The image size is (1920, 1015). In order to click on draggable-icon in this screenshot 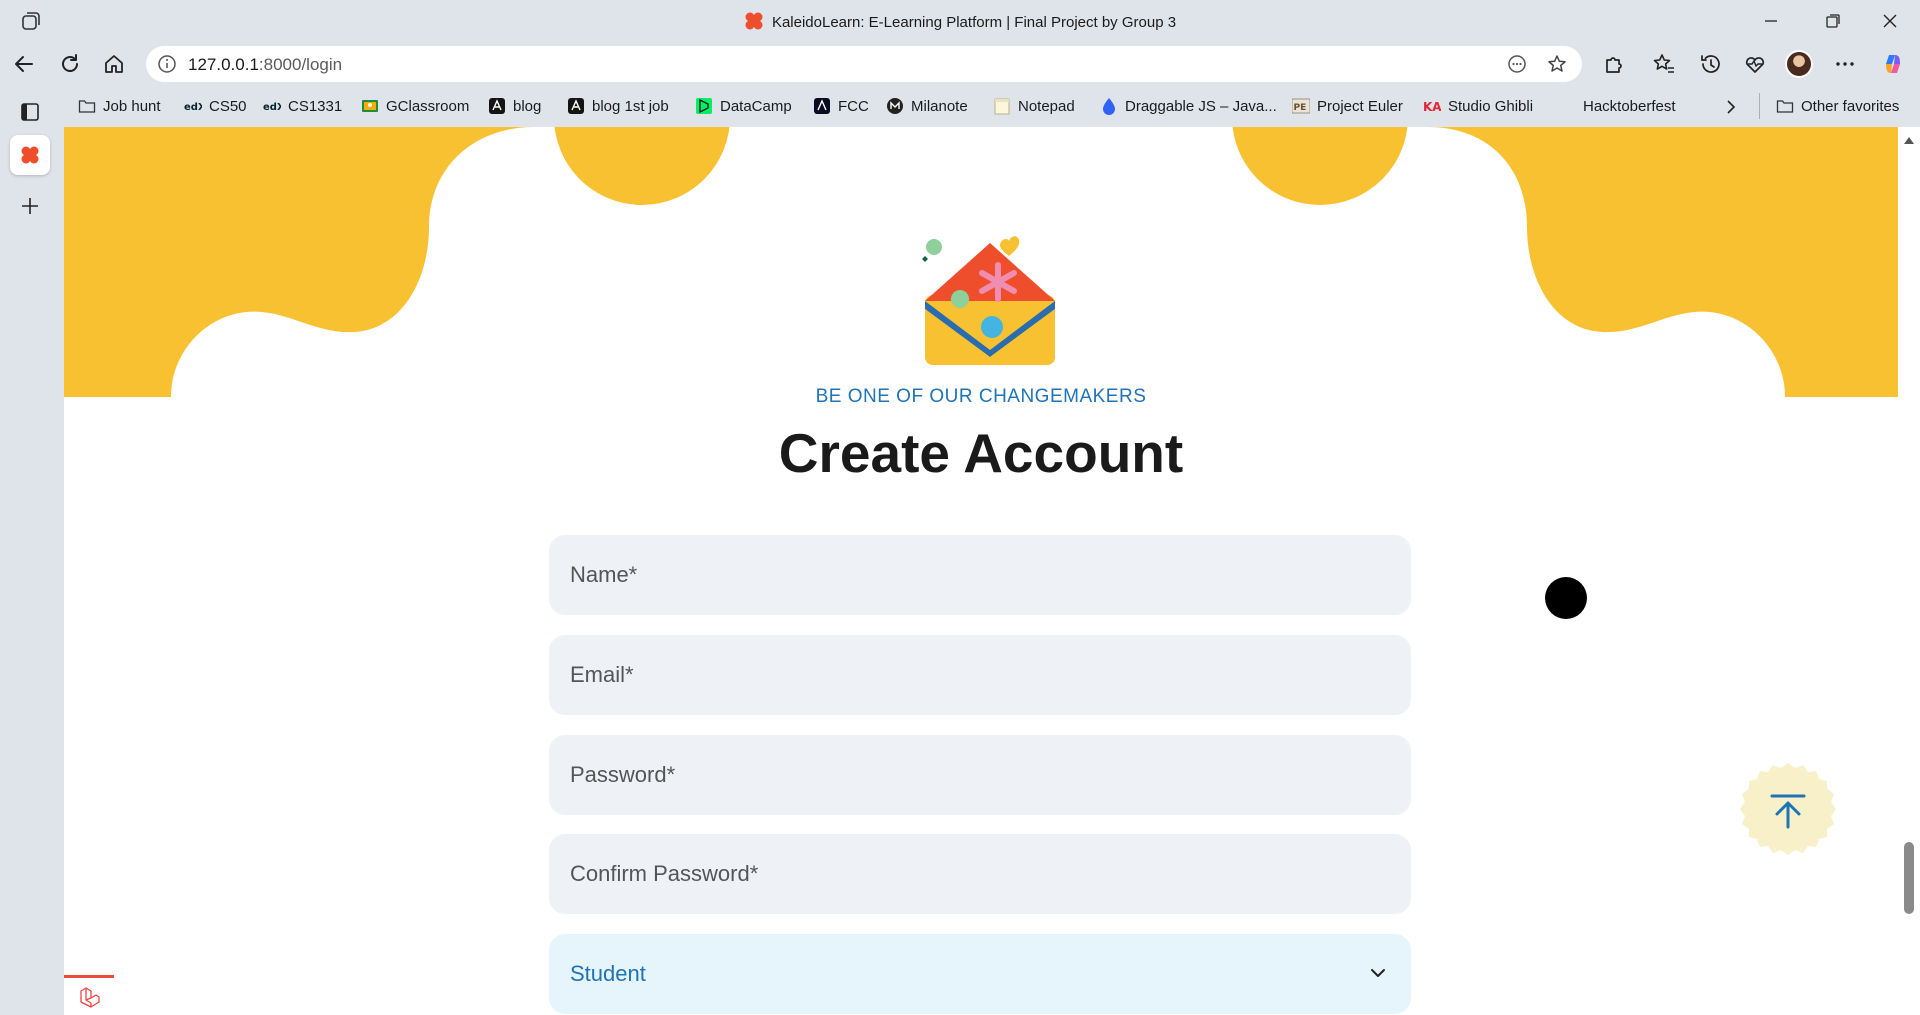, I will do `click(1109, 106)`.